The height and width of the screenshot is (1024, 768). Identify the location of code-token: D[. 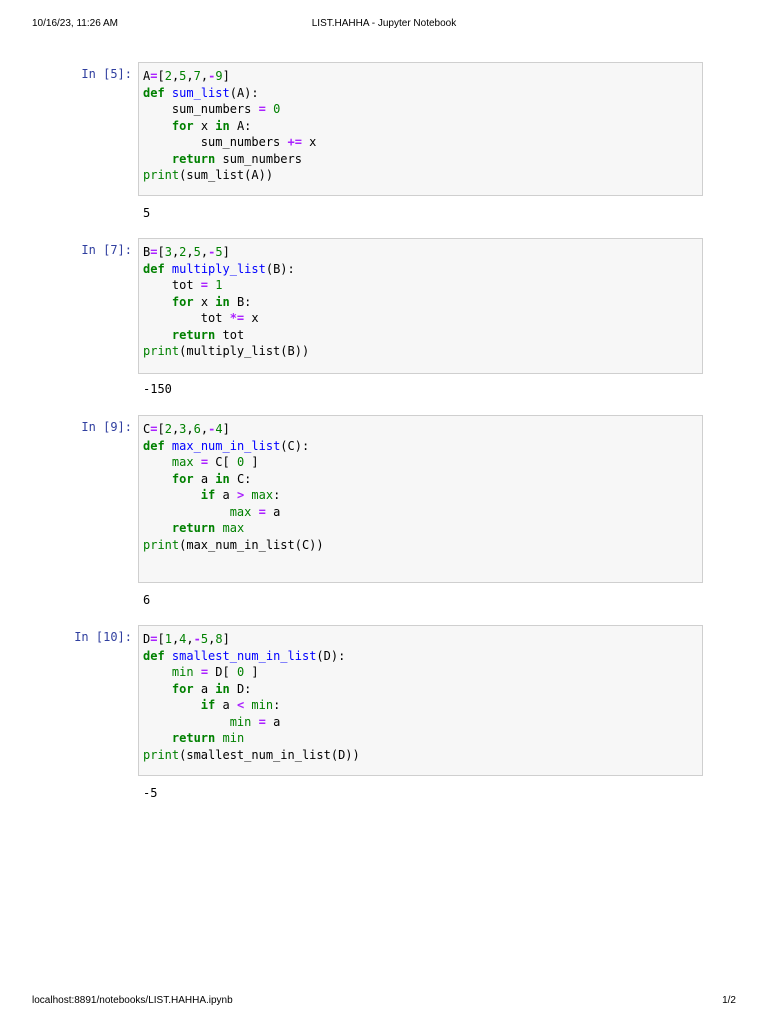
(222, 672).